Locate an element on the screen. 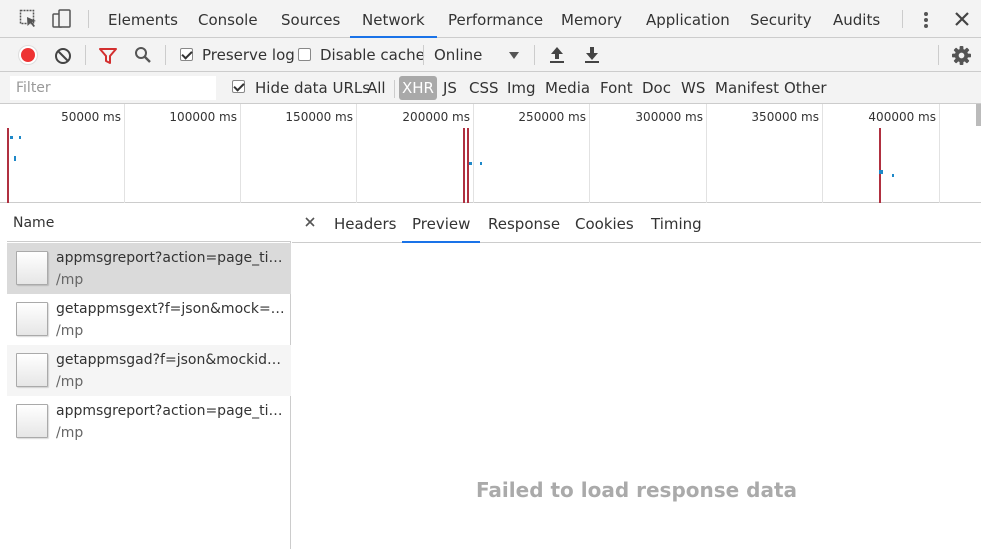 This screenshot has width=981, height=549. type-filter-media: Media is located at coordinates (567, 88).